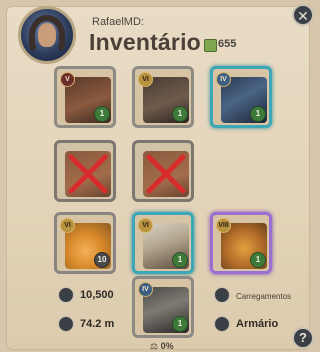  Describe the element at coordinates (102, 260) in the screenshot. I see `count-badge: 10` at that location.